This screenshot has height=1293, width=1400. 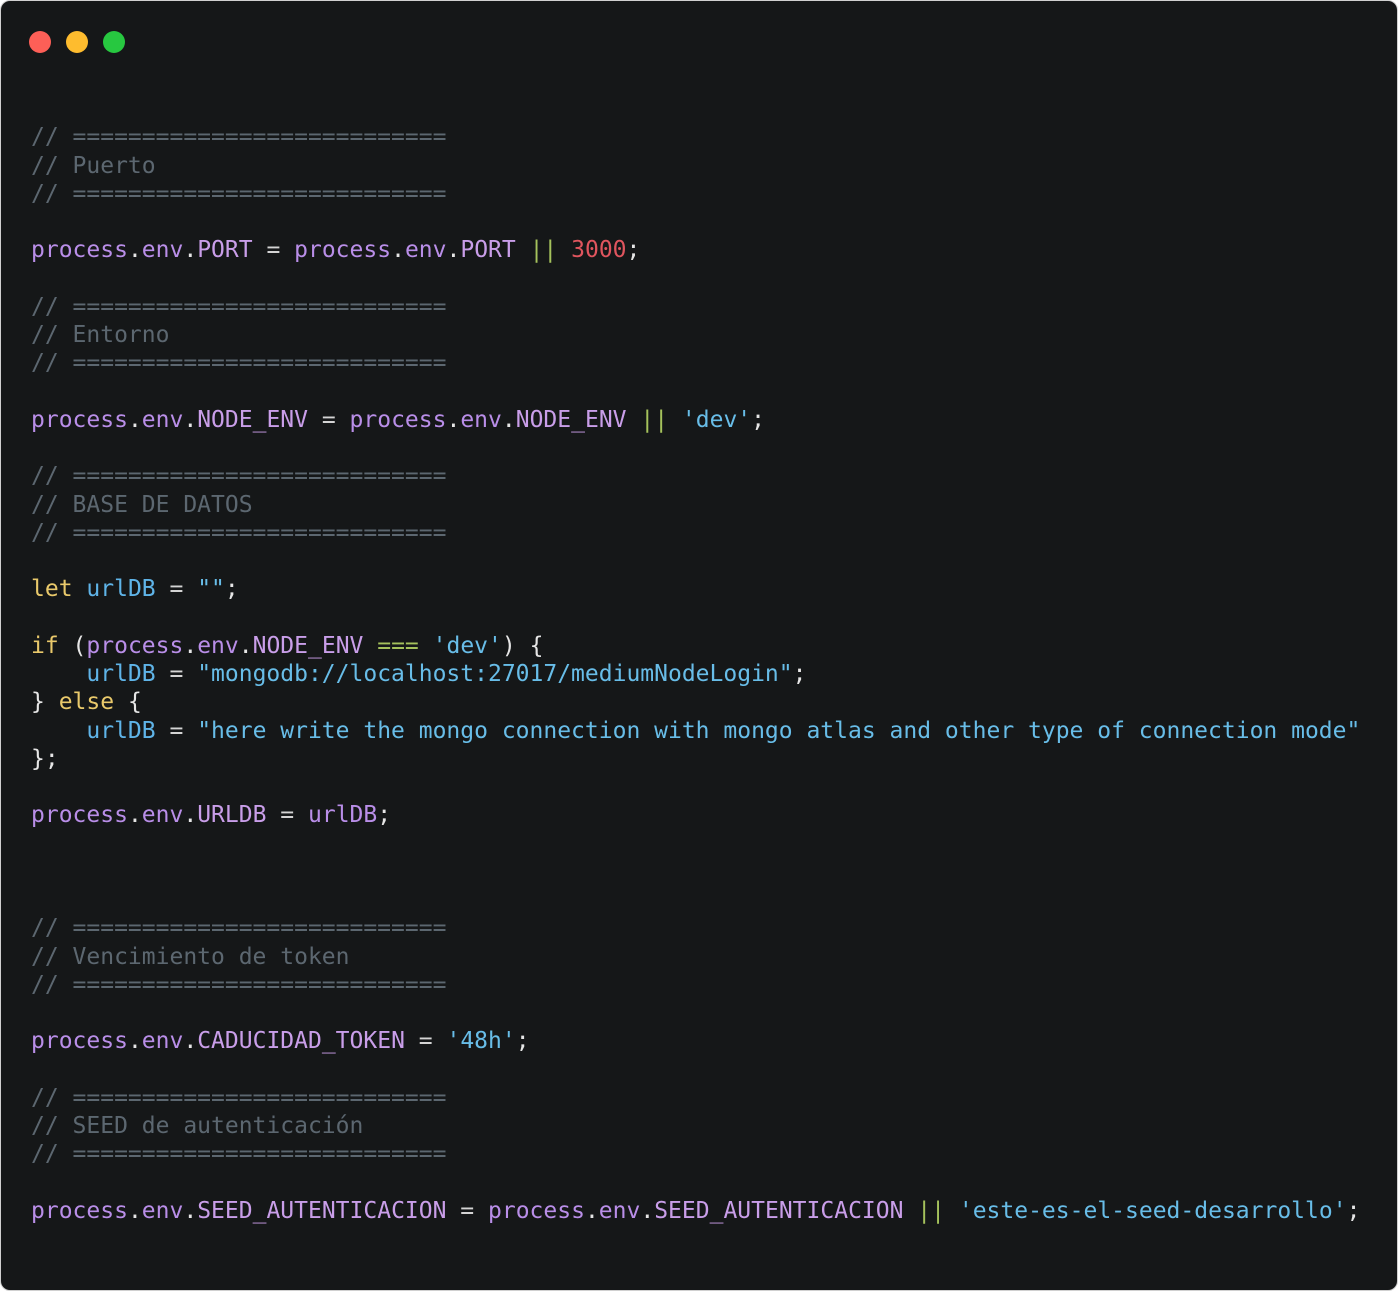 What do you see at coordinates (695, 702) in the screenshot?
I see `code-line: } else {` at bounding box center [695, 702].